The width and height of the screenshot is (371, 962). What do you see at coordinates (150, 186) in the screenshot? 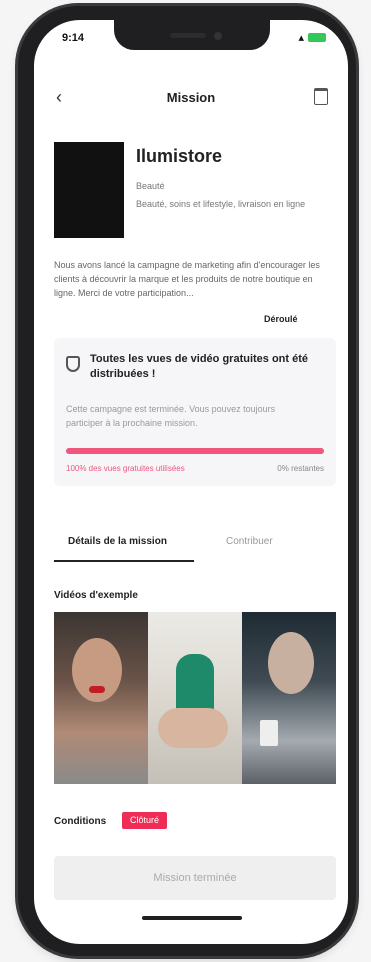
I see `brand-category: Beauté` at bounding box center [150, 186].